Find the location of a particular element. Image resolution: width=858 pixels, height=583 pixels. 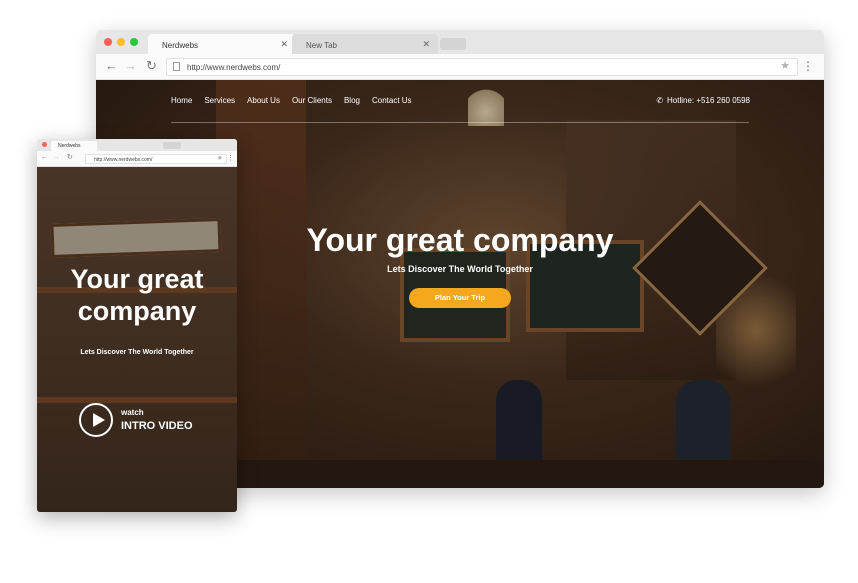

url-text: http://www.nerdwebs.com/ is located at coordinates (234, 67).